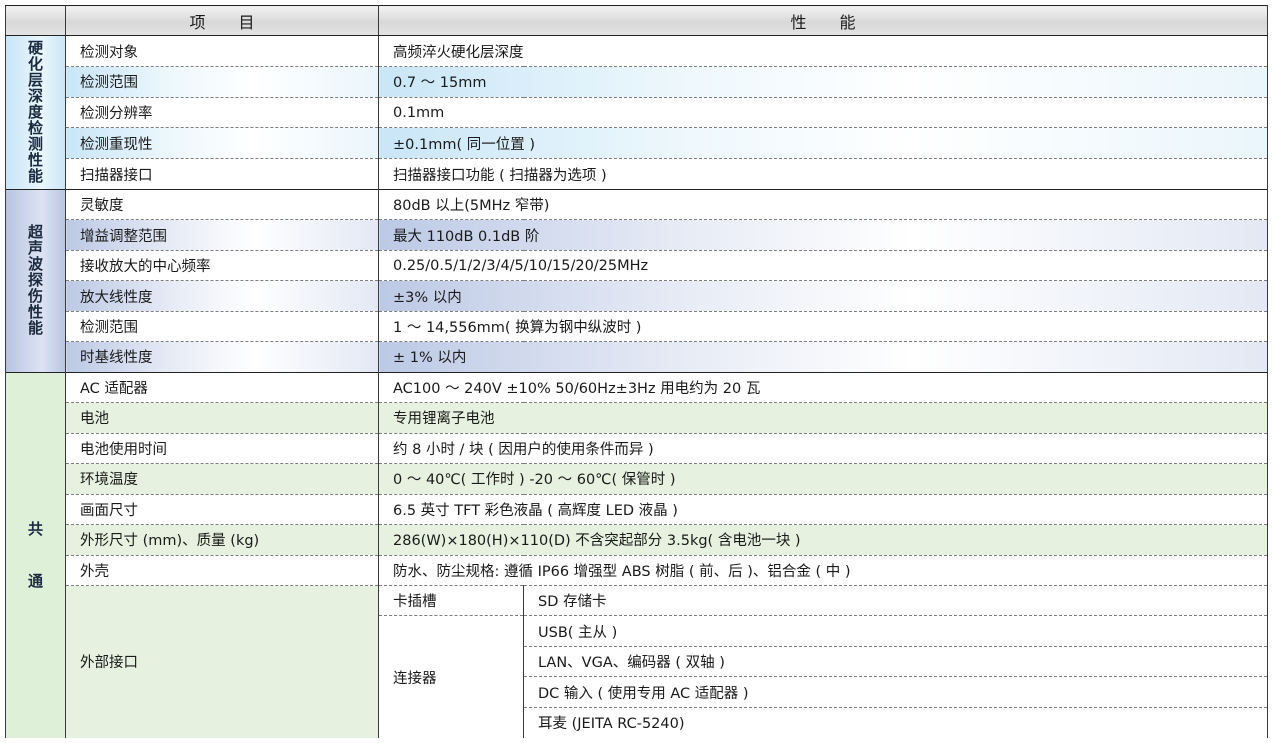 This screenshot has height=743, width=1273. I want to click on table-row: 时基线性度 ± 1% 以内, so click(637, 357).